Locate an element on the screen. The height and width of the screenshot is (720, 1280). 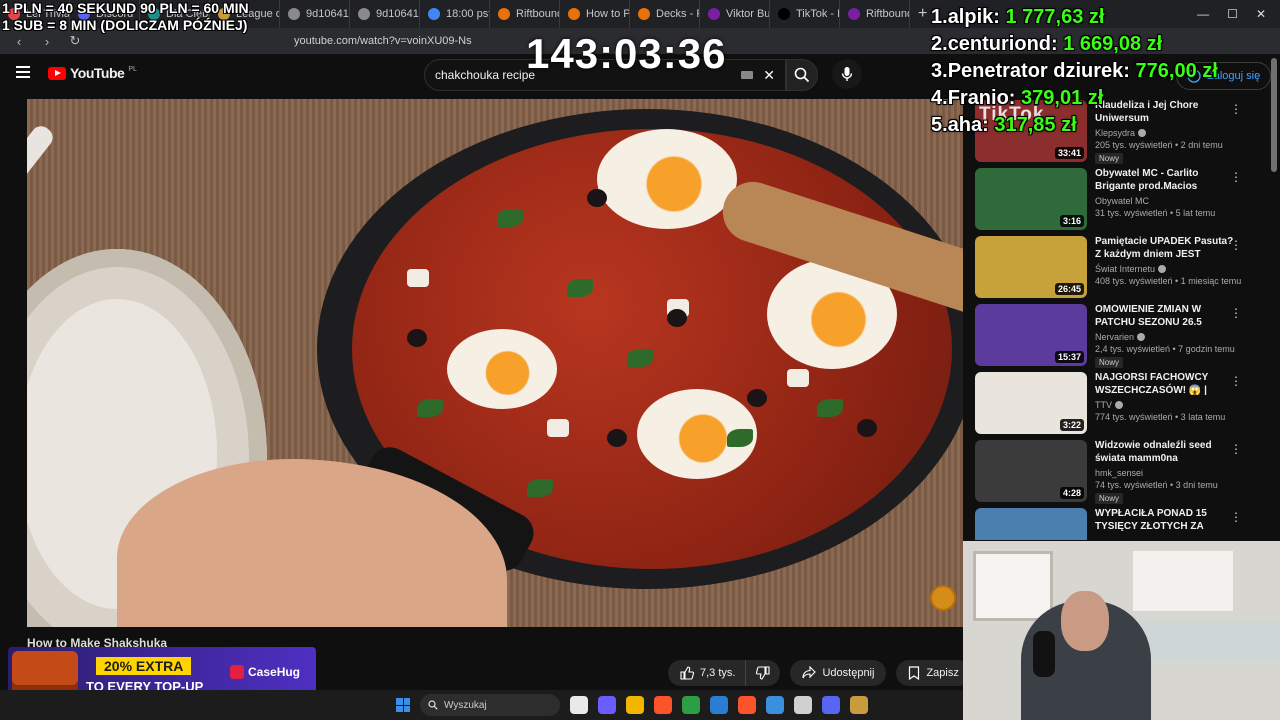
recommended-video-channel: Obywatel MC is located at coordinates (1165, 201).